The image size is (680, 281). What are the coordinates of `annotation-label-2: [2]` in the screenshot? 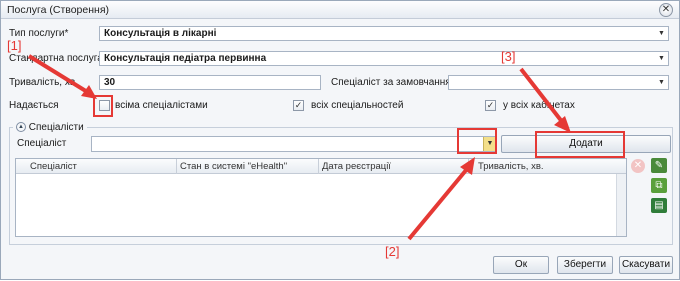 It's located at (392, 251).